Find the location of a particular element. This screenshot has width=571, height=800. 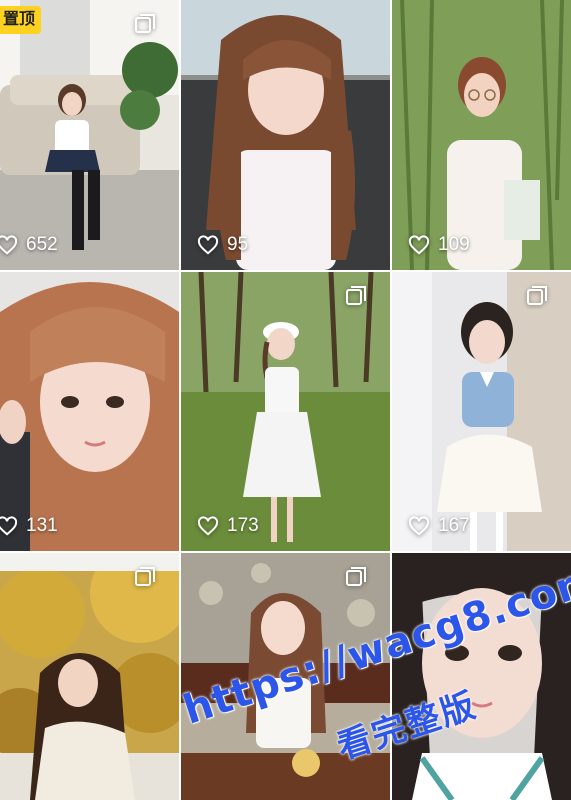

like-count: 167 is located at coordinates (439, 526).